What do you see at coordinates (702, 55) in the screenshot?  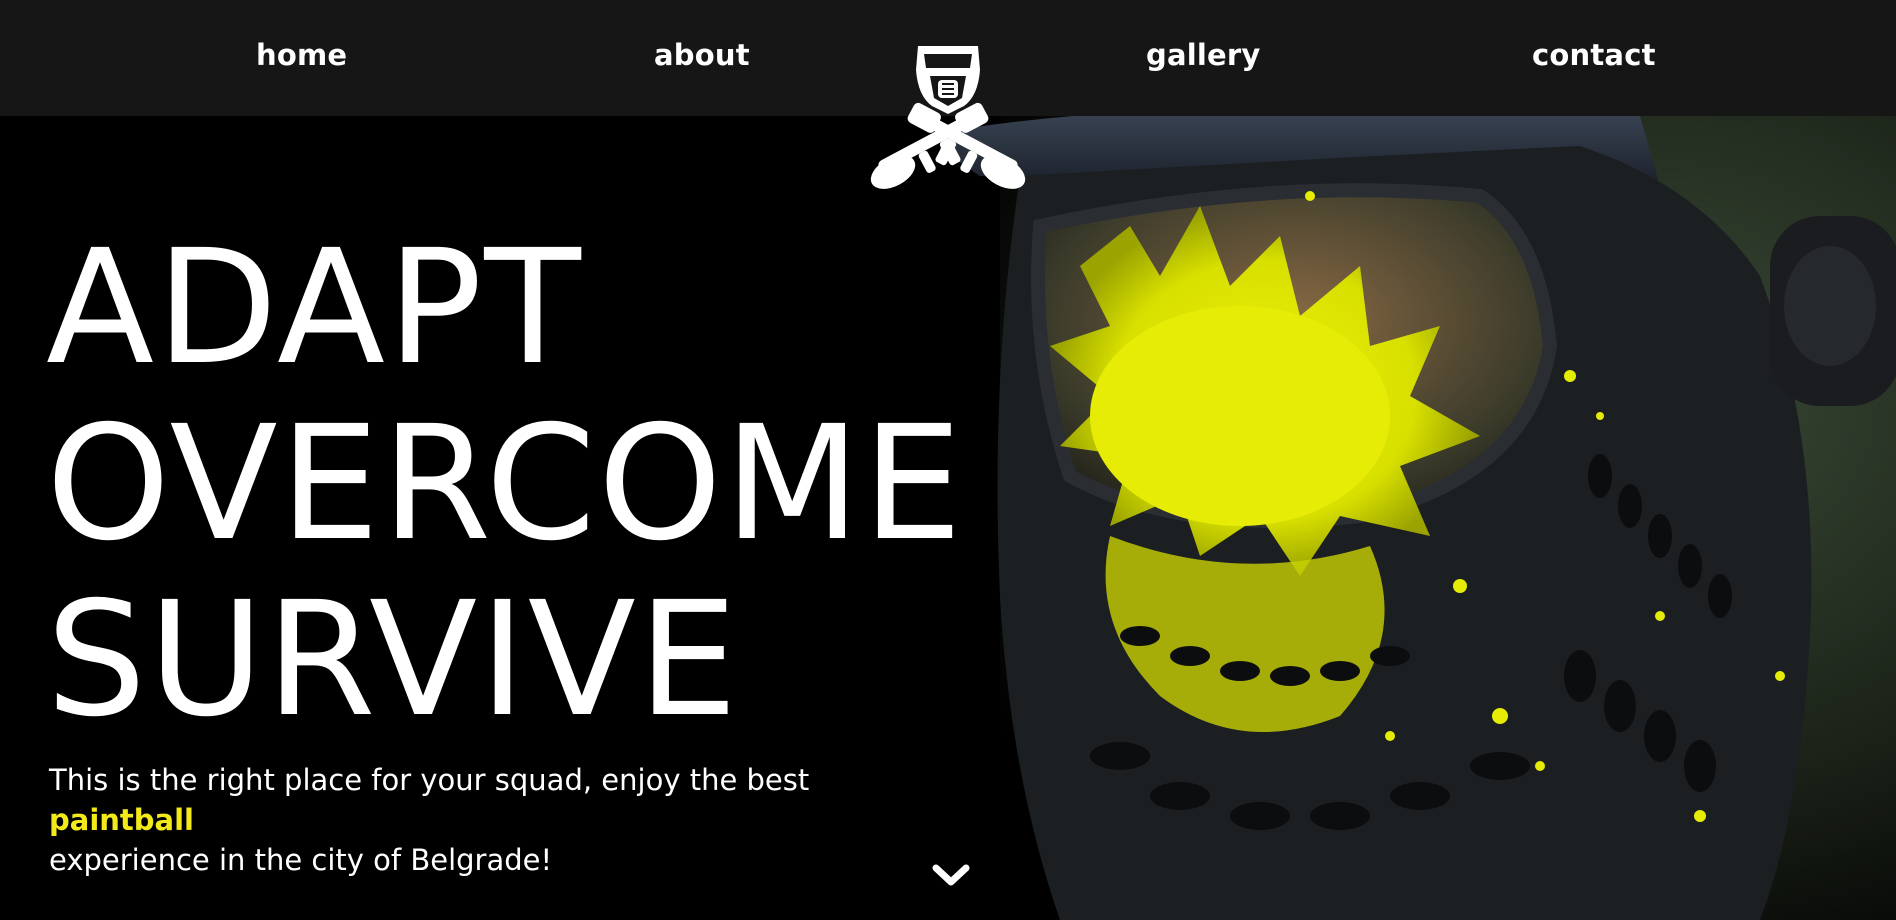 I see `nav-link-about: about` at bounding box center [702, 55].